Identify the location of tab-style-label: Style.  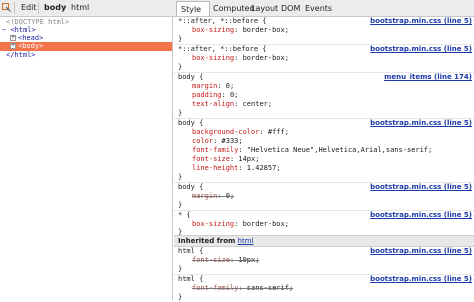
(191, 9).